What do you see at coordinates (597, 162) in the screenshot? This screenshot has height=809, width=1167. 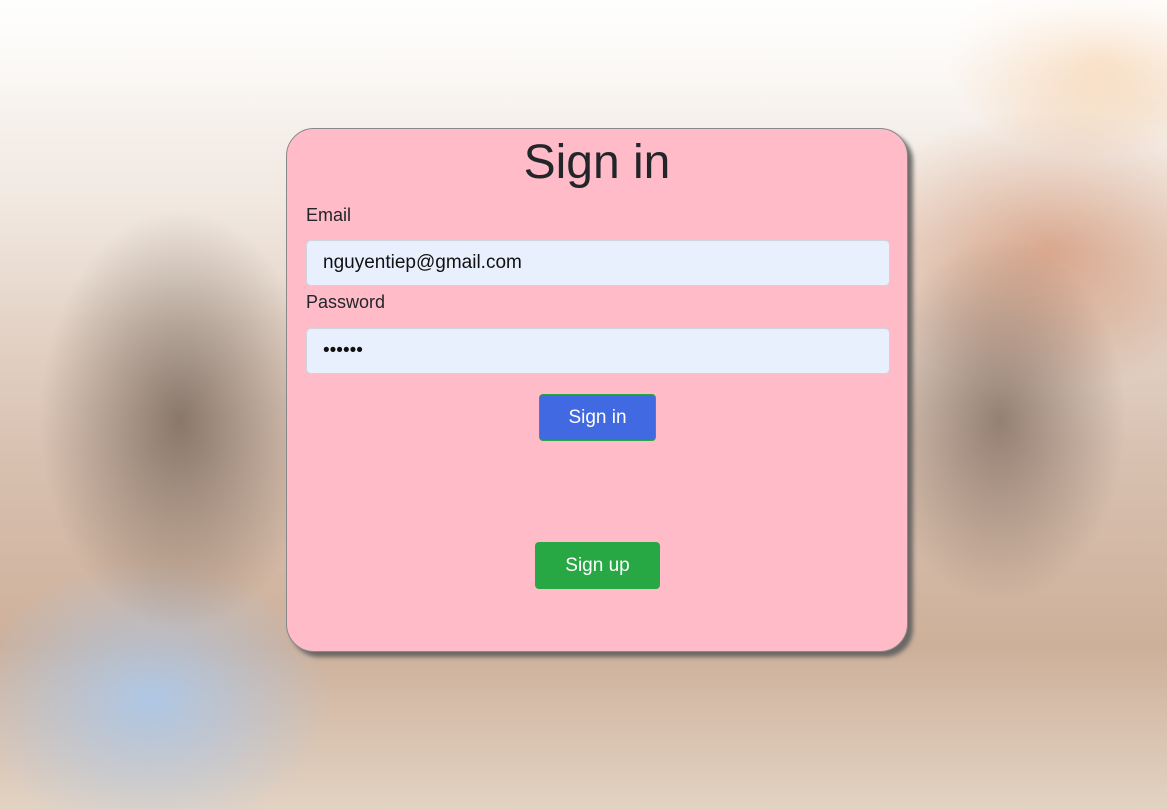 I see `page-title: Sign in` at bounding box center [597, 162].